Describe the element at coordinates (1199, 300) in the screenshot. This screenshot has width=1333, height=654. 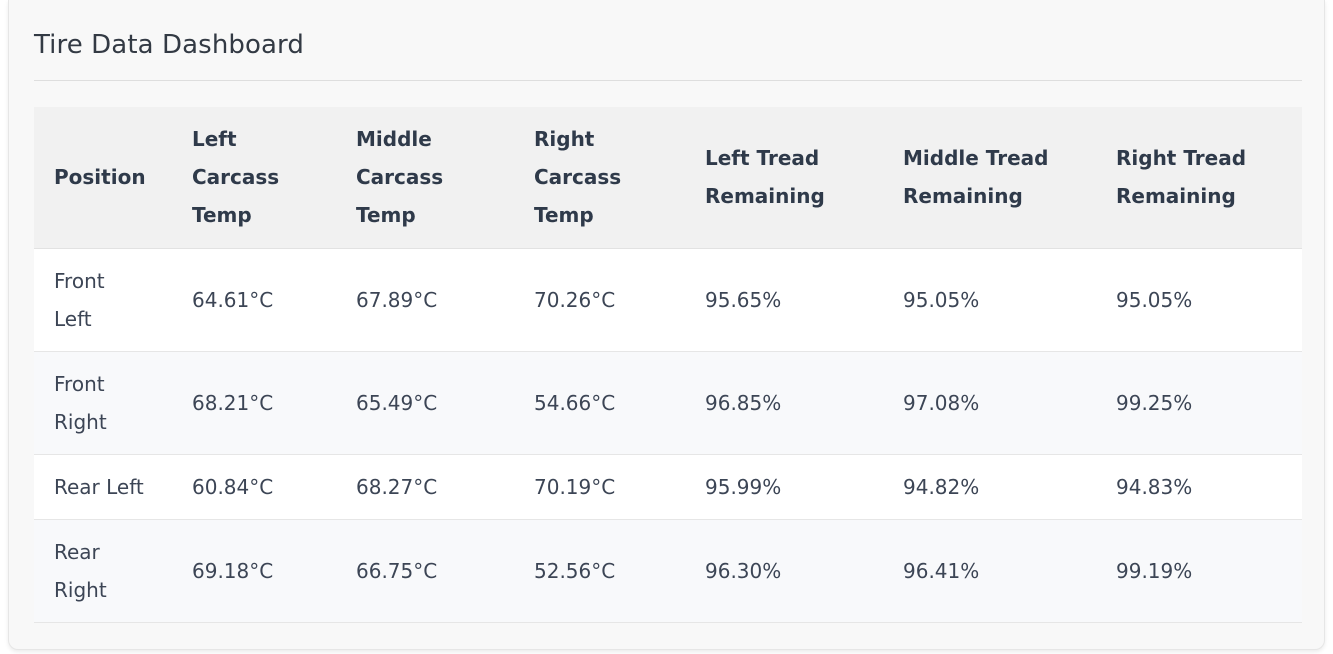
I see `cell-right-tread-remaining: 95.05%` at that location.